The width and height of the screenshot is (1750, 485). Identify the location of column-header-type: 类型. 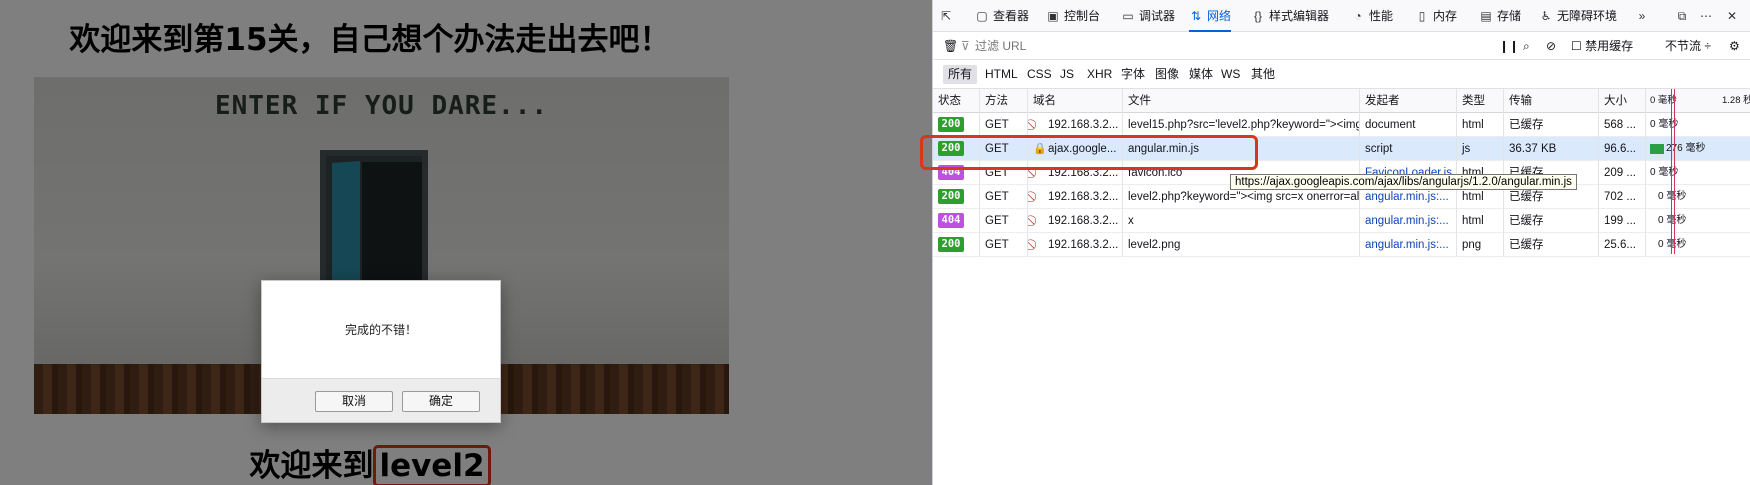
(1480, 101).